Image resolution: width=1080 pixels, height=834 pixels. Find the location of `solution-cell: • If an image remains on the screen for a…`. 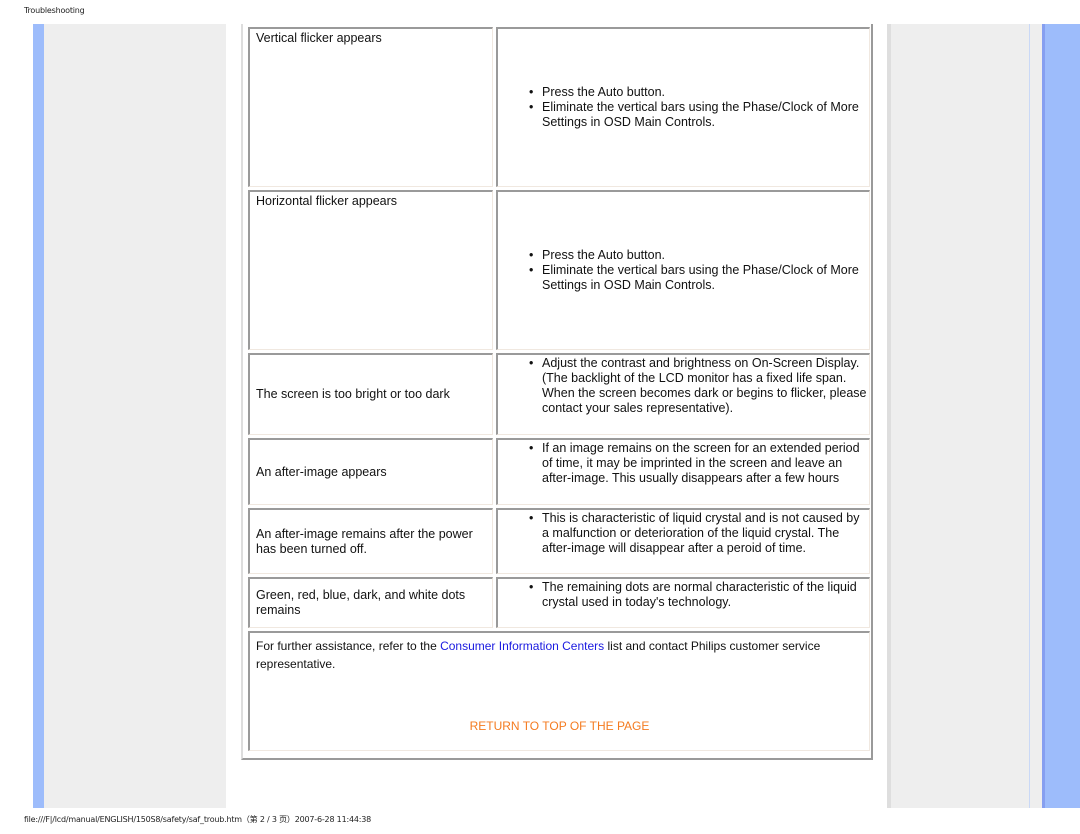

solution-cell: • If an image remains on the screen for a… is located at coordinates (683, 471).